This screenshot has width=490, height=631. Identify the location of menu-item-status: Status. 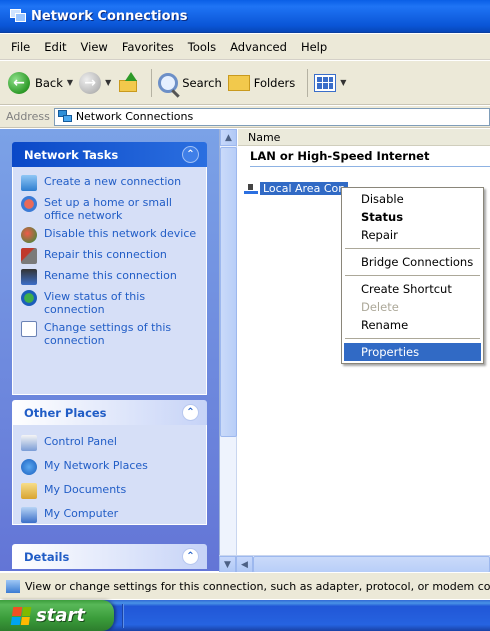
(412, 217).